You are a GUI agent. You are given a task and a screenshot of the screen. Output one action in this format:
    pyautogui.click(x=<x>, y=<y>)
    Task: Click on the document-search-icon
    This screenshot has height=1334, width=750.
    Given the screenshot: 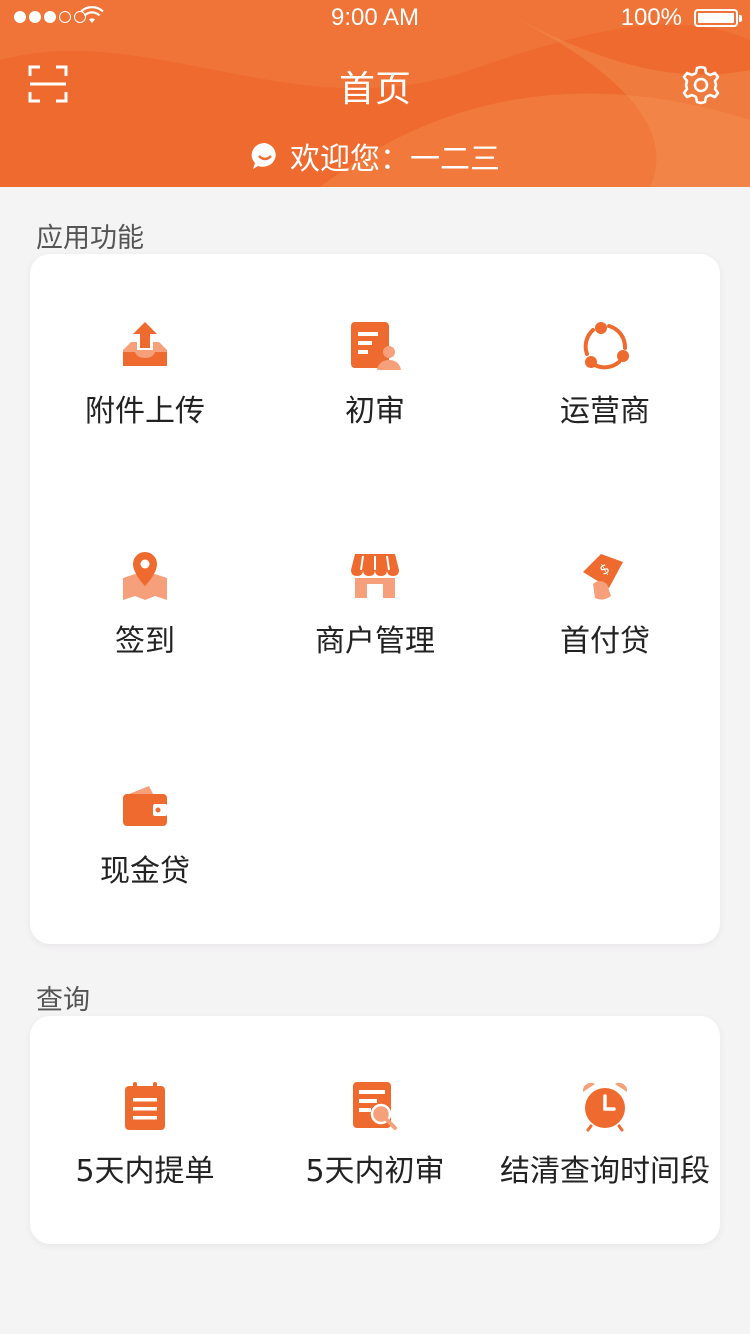 What is the action you would take?
    pyautogui.click(x=375, y=1106)
    